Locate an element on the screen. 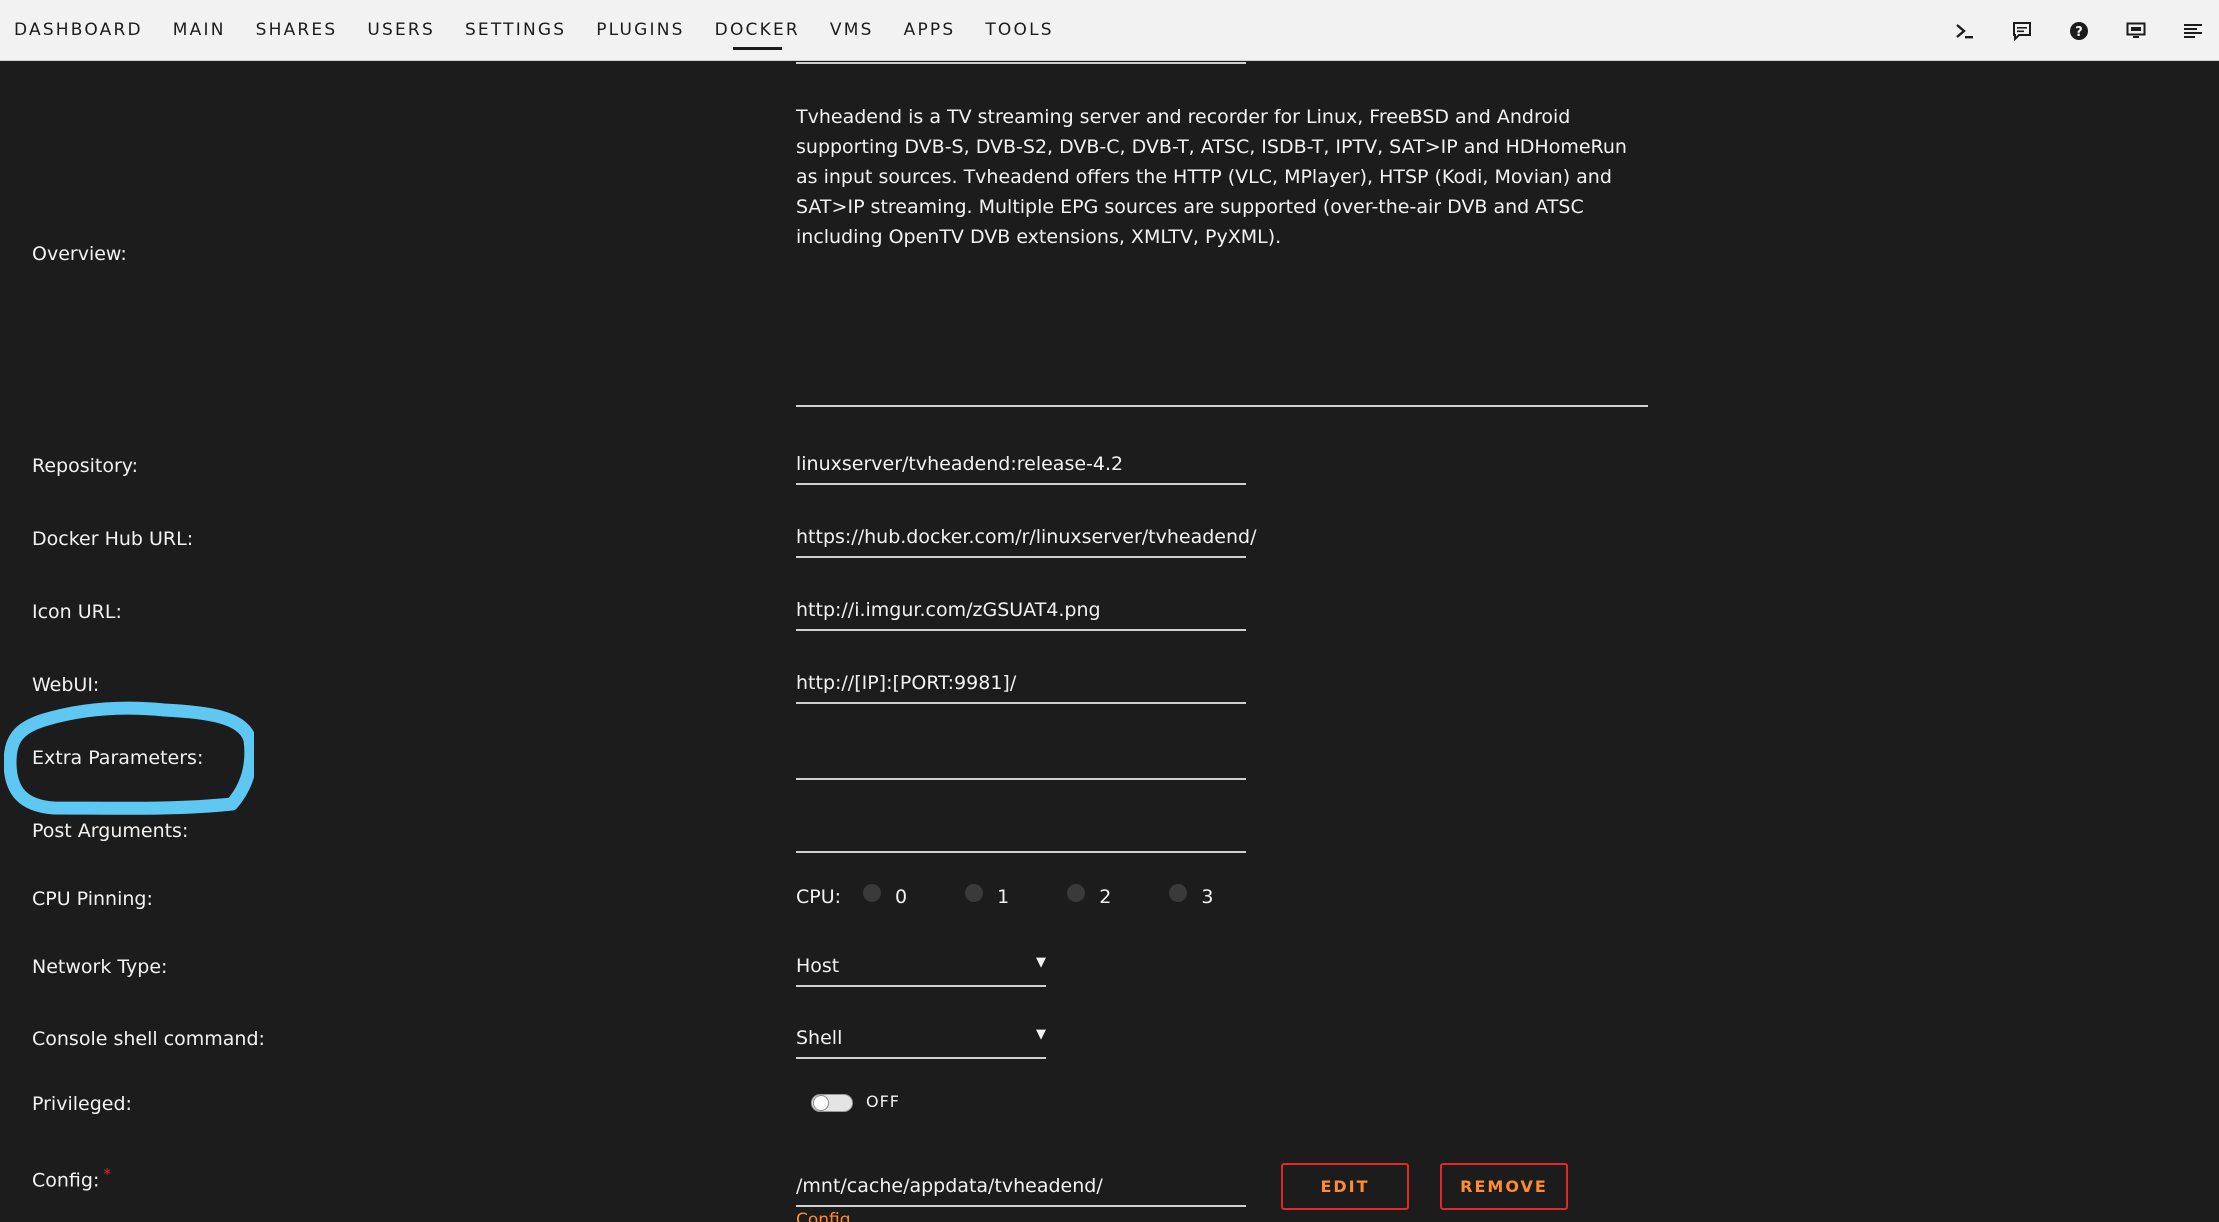 The image size is (2219, 1222). console-shell-label: Console shell command: is located at coordinates (148, 1039).